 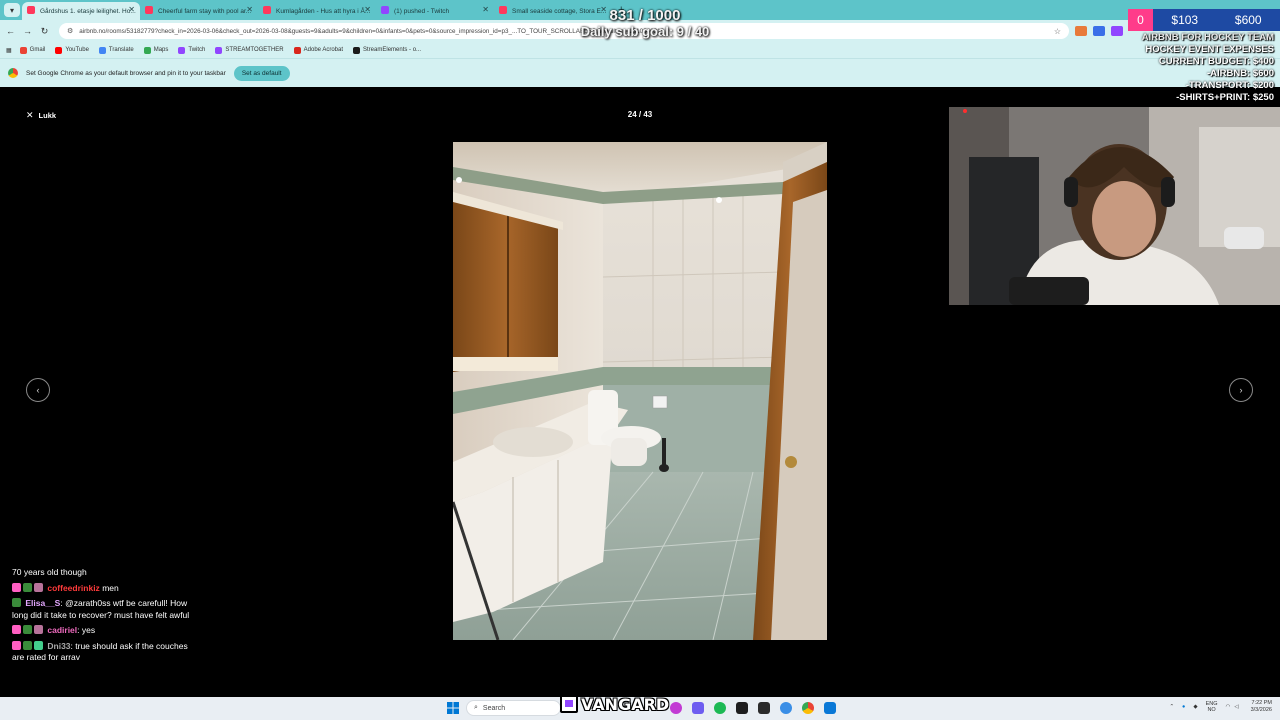 I want to click on tab-2: Cheerful farm stay with pool ar... ✕, so click(x=199, y=11).